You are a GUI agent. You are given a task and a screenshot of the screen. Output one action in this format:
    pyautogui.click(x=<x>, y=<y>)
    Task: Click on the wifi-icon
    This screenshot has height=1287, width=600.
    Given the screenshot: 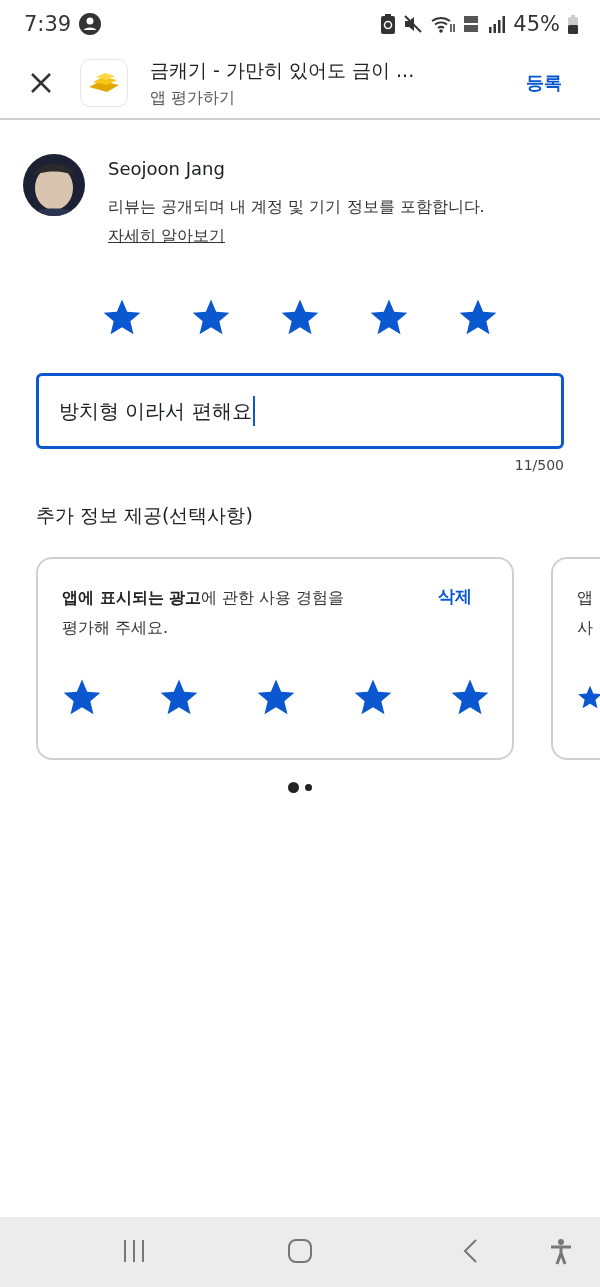 What is the action you would take?
    pyautogui.click(x=443, y=24)
    